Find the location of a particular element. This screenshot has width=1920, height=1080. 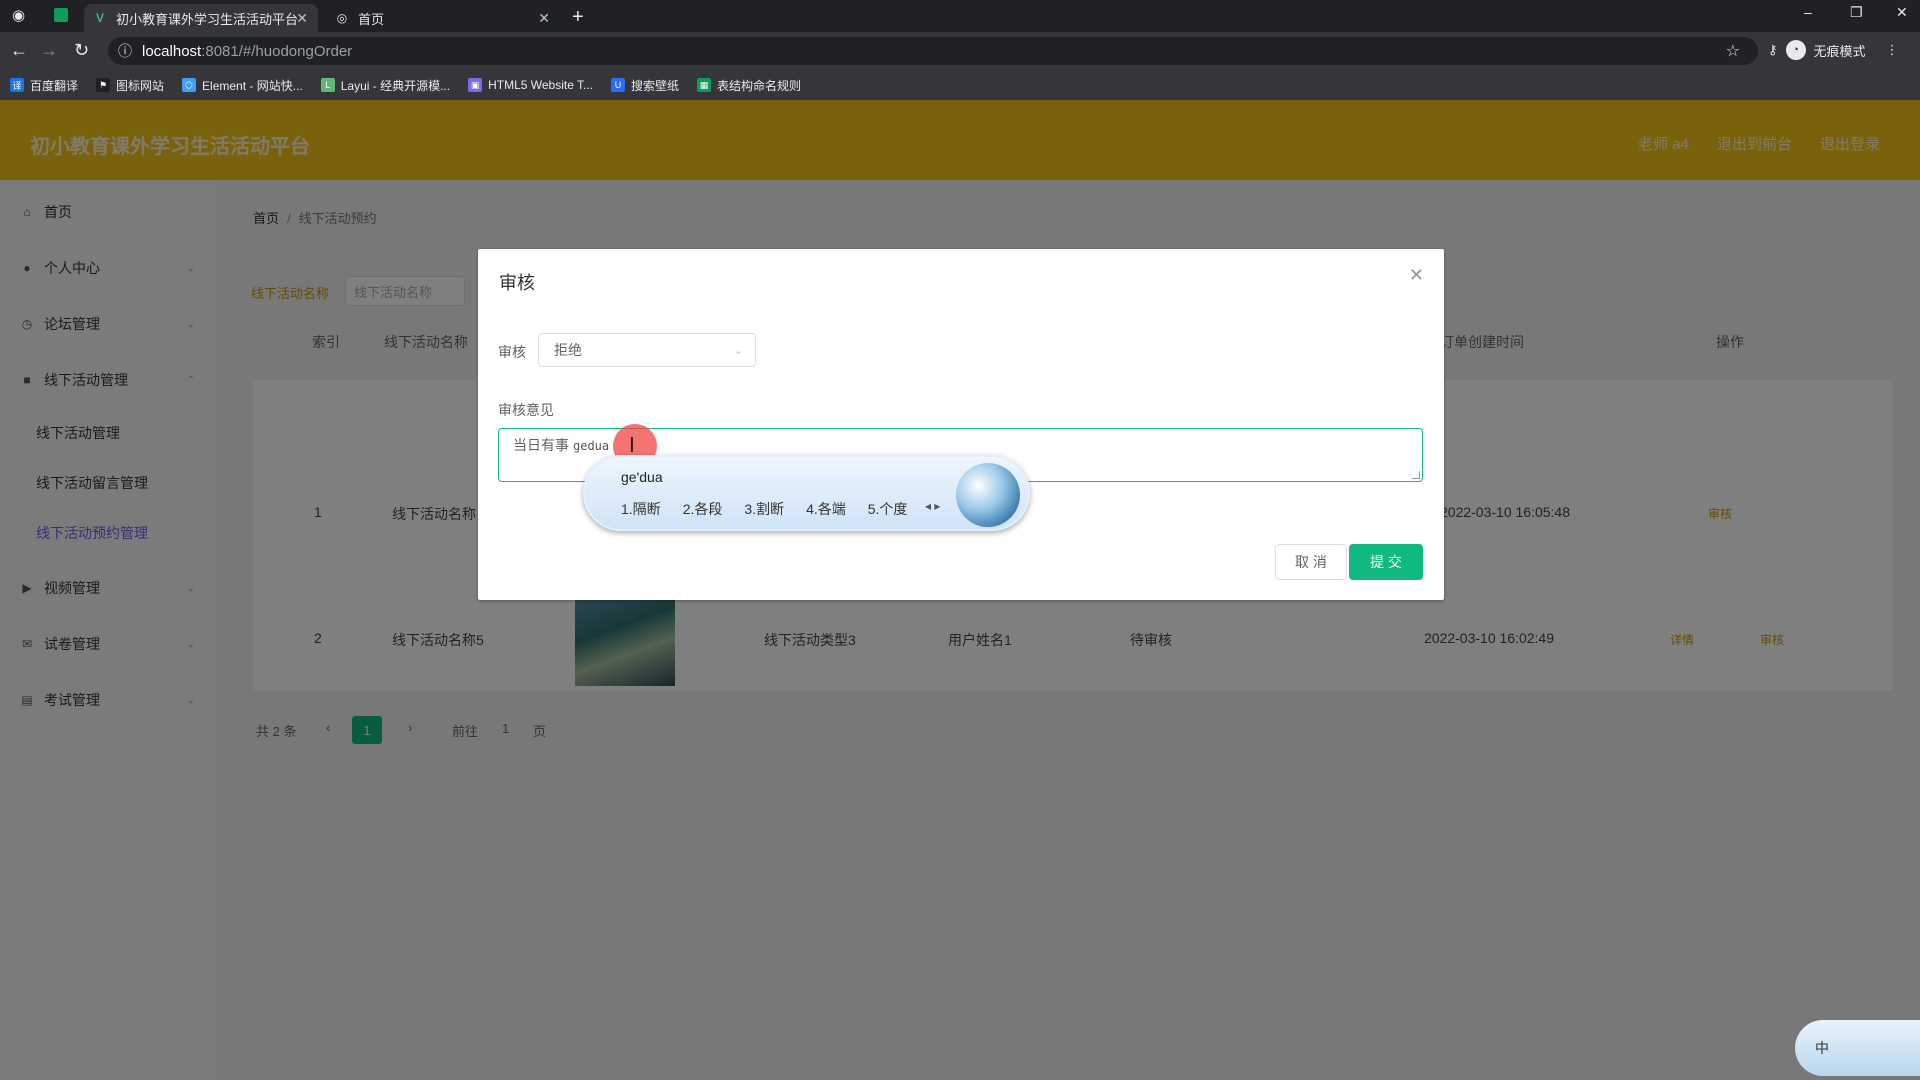

ime-candidate: 1.隔断 is located at coordinates (641, 509).